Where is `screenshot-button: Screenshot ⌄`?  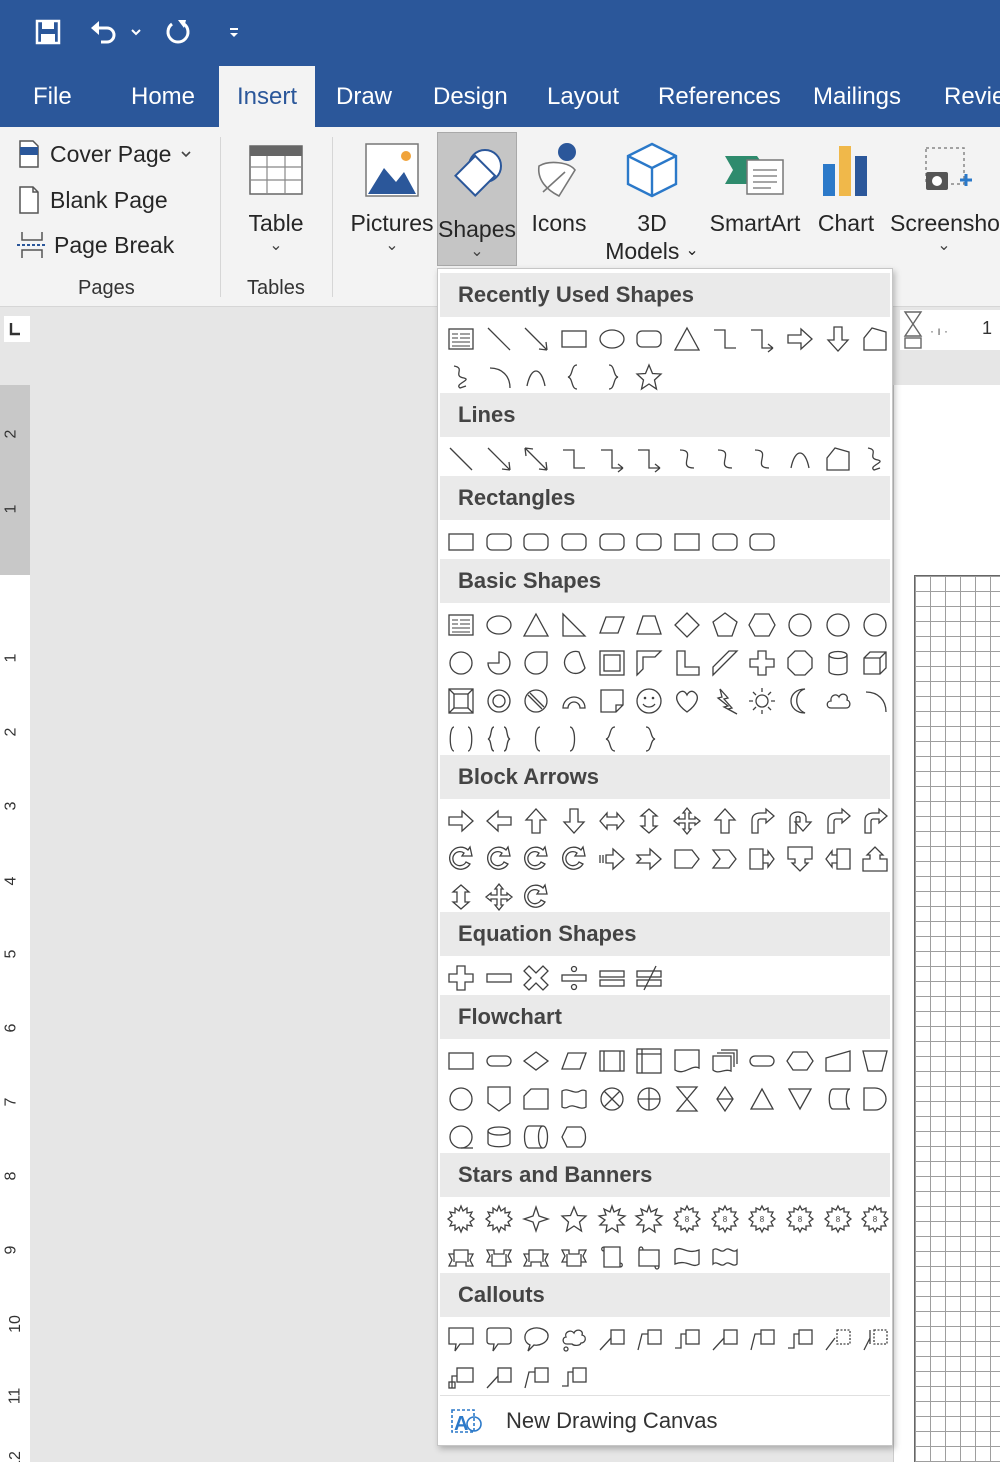 screenshot-button: Screenshot ⌄ is located at coordinates (944, 193).